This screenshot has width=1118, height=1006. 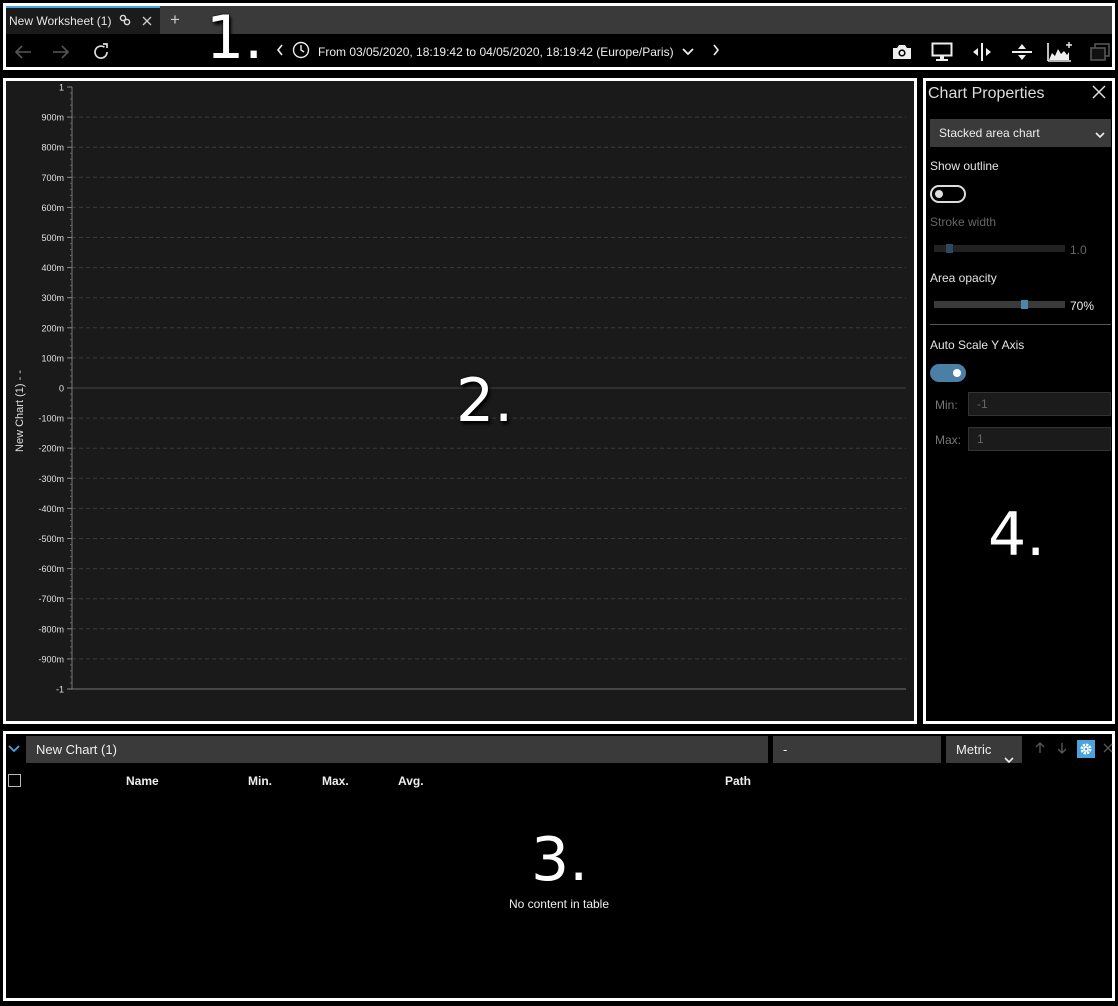 What do you see at coordinates (559, 904) in the screenshot?
I see `empty-table-message: No content in table` at bounding box center [559, 904].